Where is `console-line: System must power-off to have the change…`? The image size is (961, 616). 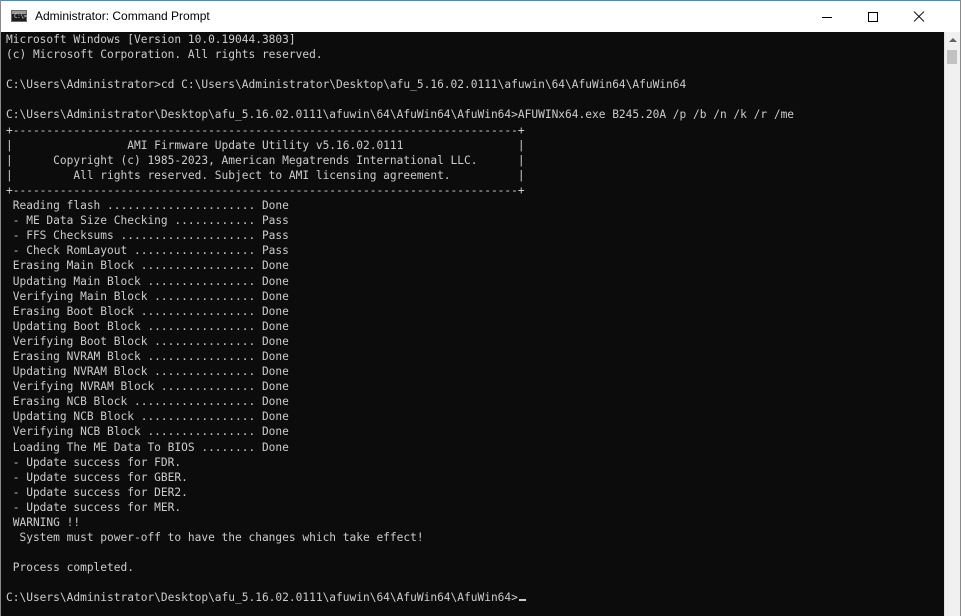
console-line: System must power-off to have the change… is located at coordinates (221, 538).